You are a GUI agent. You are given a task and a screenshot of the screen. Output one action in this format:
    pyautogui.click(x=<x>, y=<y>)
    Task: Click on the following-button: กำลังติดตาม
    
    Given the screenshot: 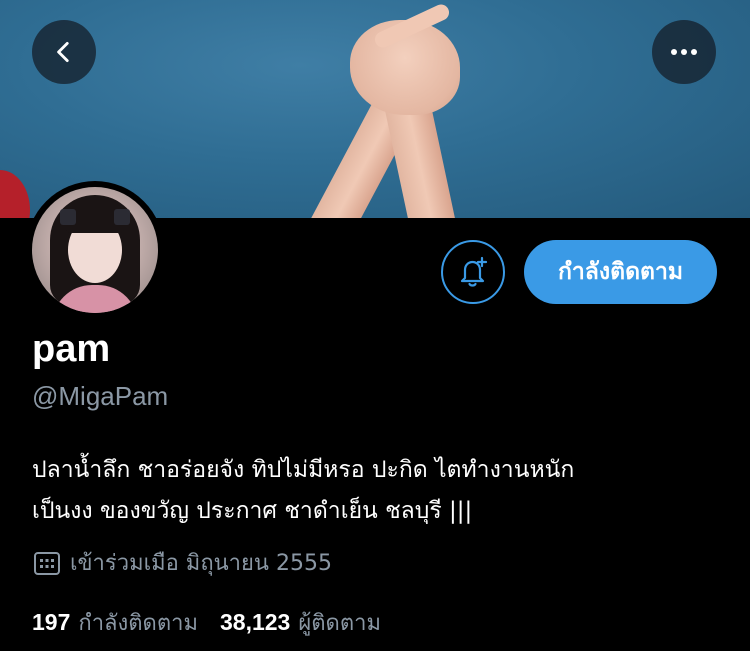 What is the action you would take?
    pyautogui.click(x=620, y=272)
    